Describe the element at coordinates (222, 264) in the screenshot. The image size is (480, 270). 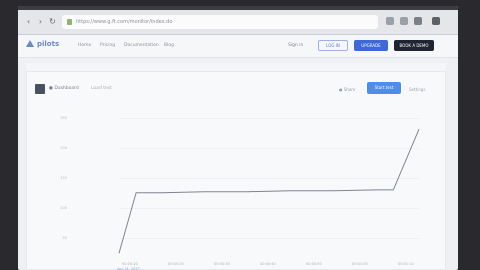
I see `x-tick-label: 00:00:30` at that location.